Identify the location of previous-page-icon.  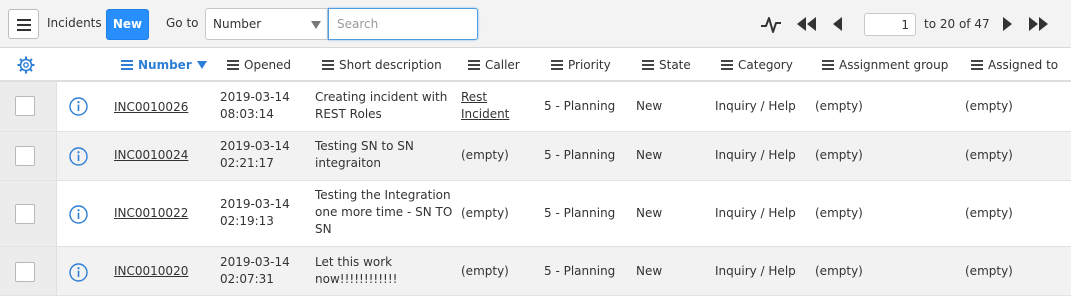
(838, 24).